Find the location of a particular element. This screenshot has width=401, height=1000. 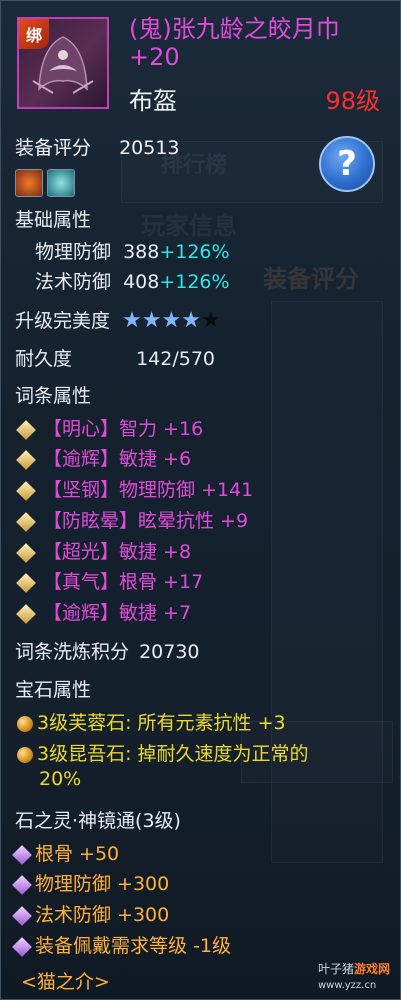

spirit-text: 法术防御 +300 is located at coordinates (102, 915).